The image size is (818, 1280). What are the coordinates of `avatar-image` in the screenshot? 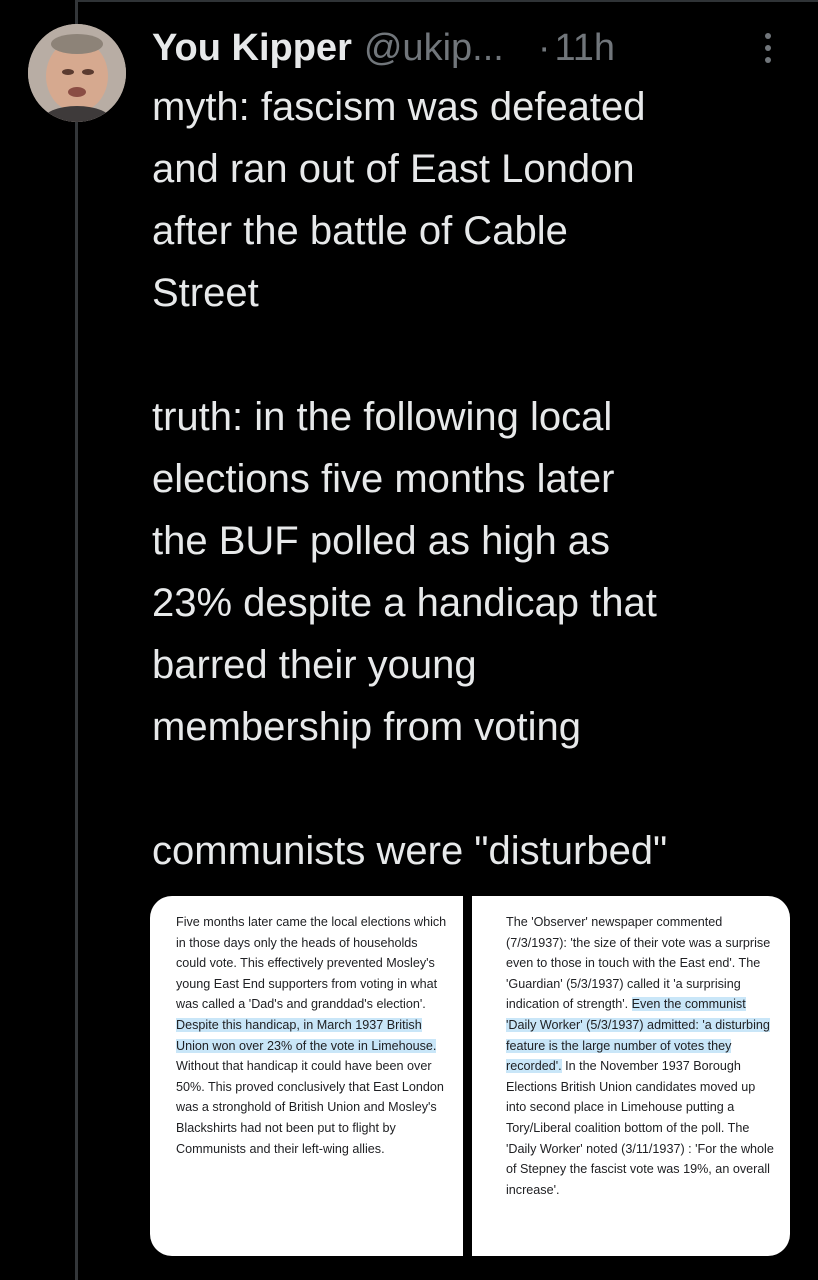 It's located at (77, 73).